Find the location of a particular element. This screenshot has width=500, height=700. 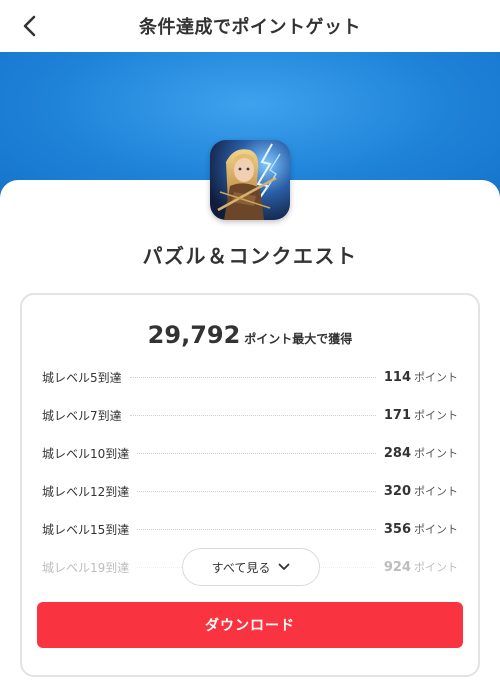

reward-condition: 城レベル10到達 is located at coordinates (86, 453).